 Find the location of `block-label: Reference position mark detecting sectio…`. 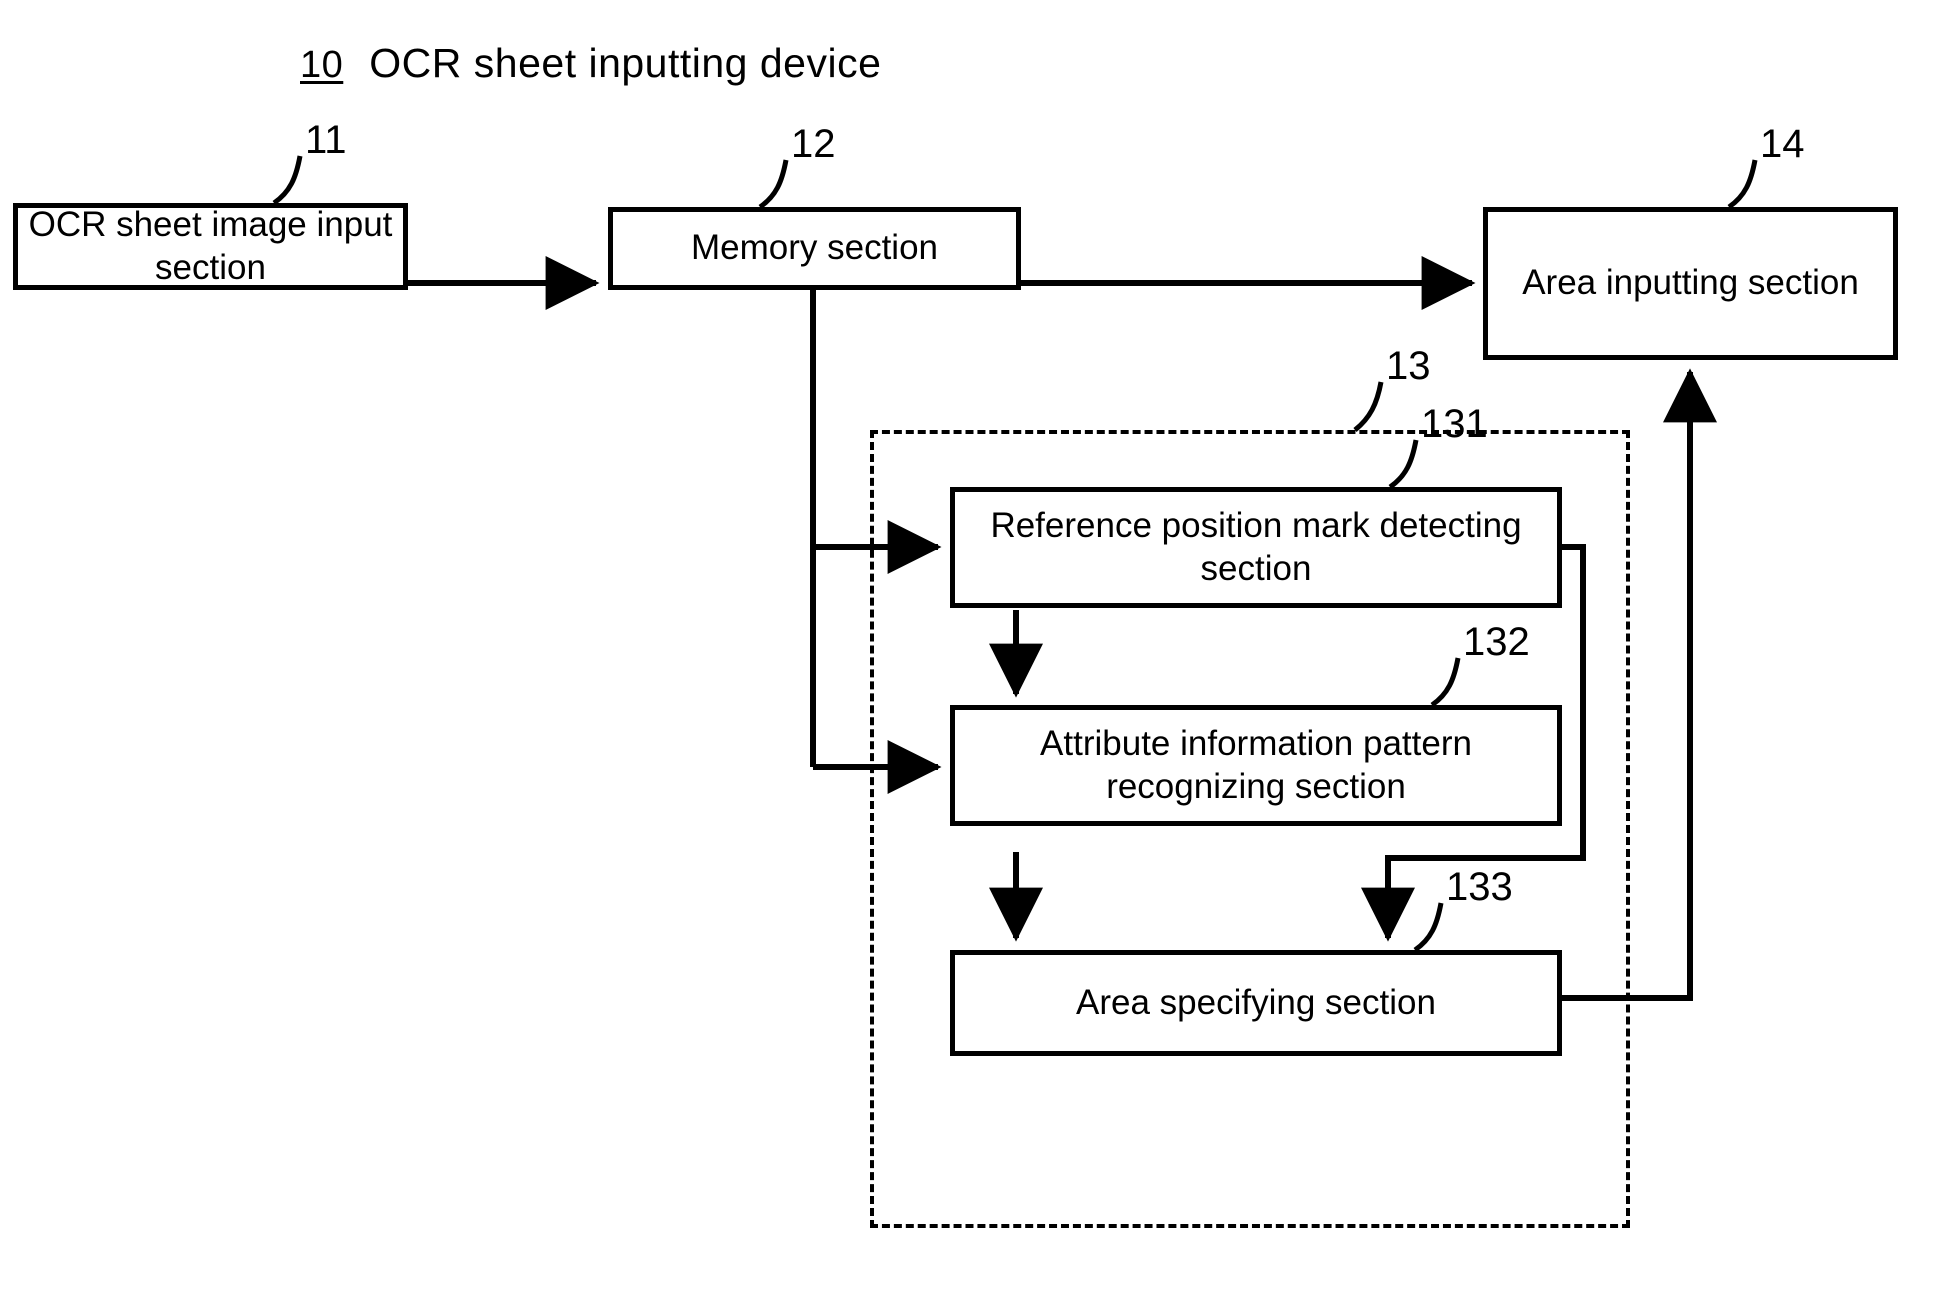

block-label: Reference position mark detecting sectio… is located at coordinates (1256, 546).